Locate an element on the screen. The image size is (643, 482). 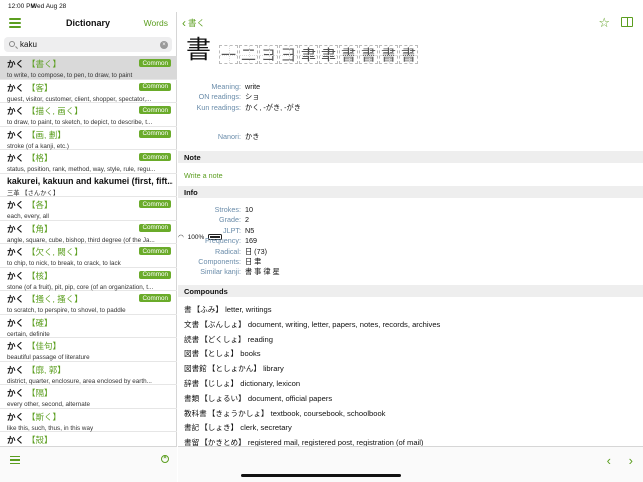
previous-arrow-icon: ‹ is located at coordinates (609, 460).